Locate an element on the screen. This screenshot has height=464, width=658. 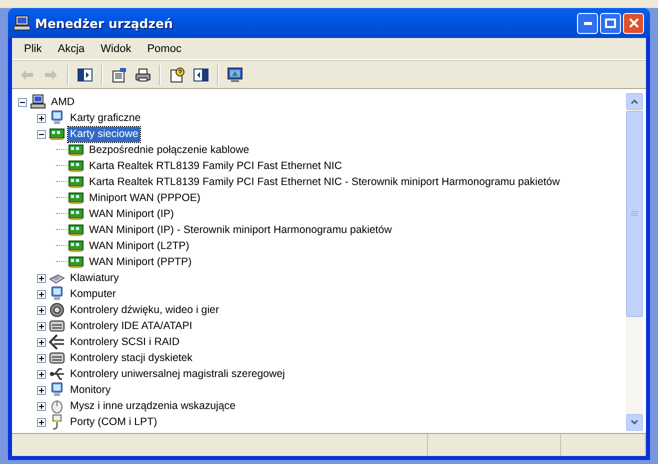
properties-icon is located at coordinates (119, 74).